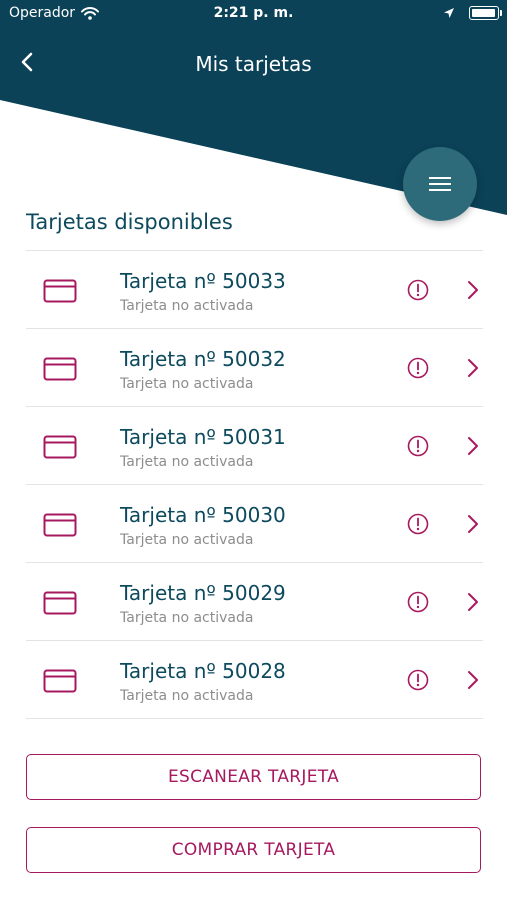  I want to click on battery-icon, so click(485, 13).